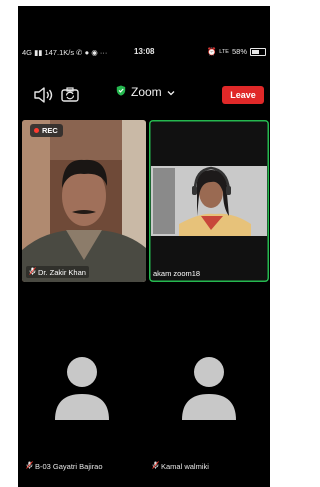 This screenshot has height=487, width=320. Describe the element at coordinates (27, 52) in the screenshot. I see `network-label: 4G` at that location.